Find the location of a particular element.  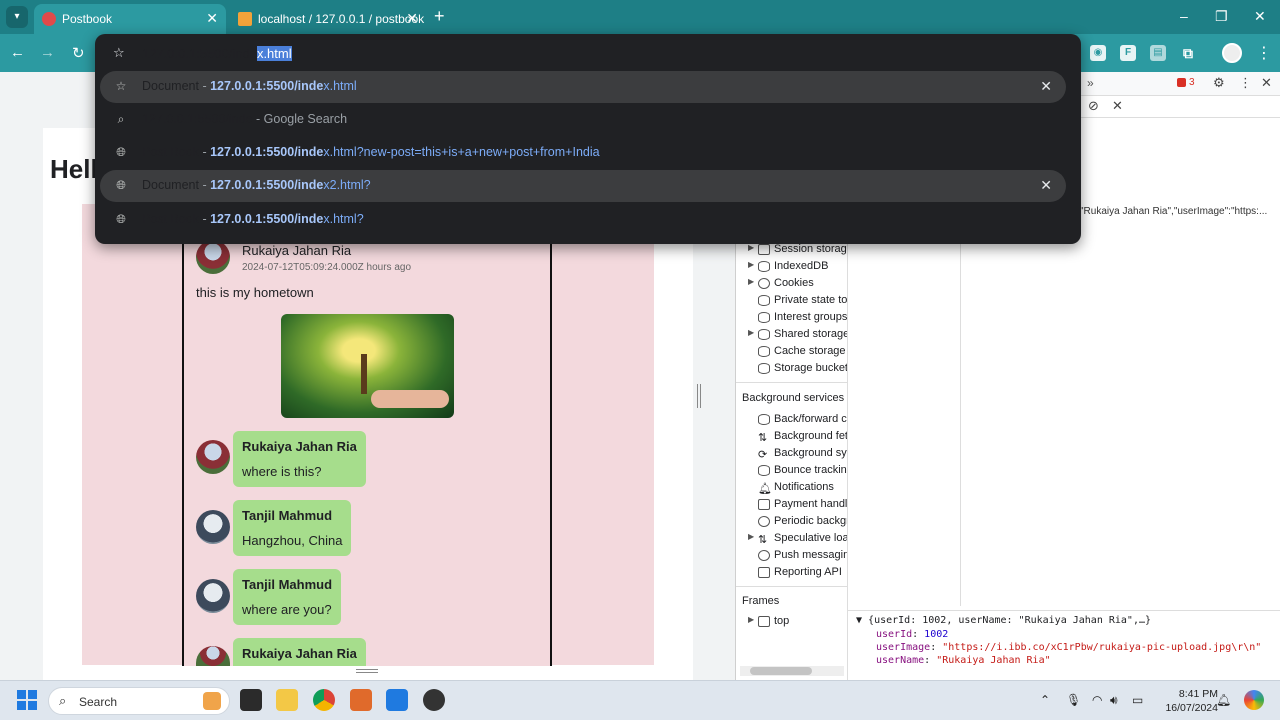

page-favicon-icon is located at coordinates (49, 19).